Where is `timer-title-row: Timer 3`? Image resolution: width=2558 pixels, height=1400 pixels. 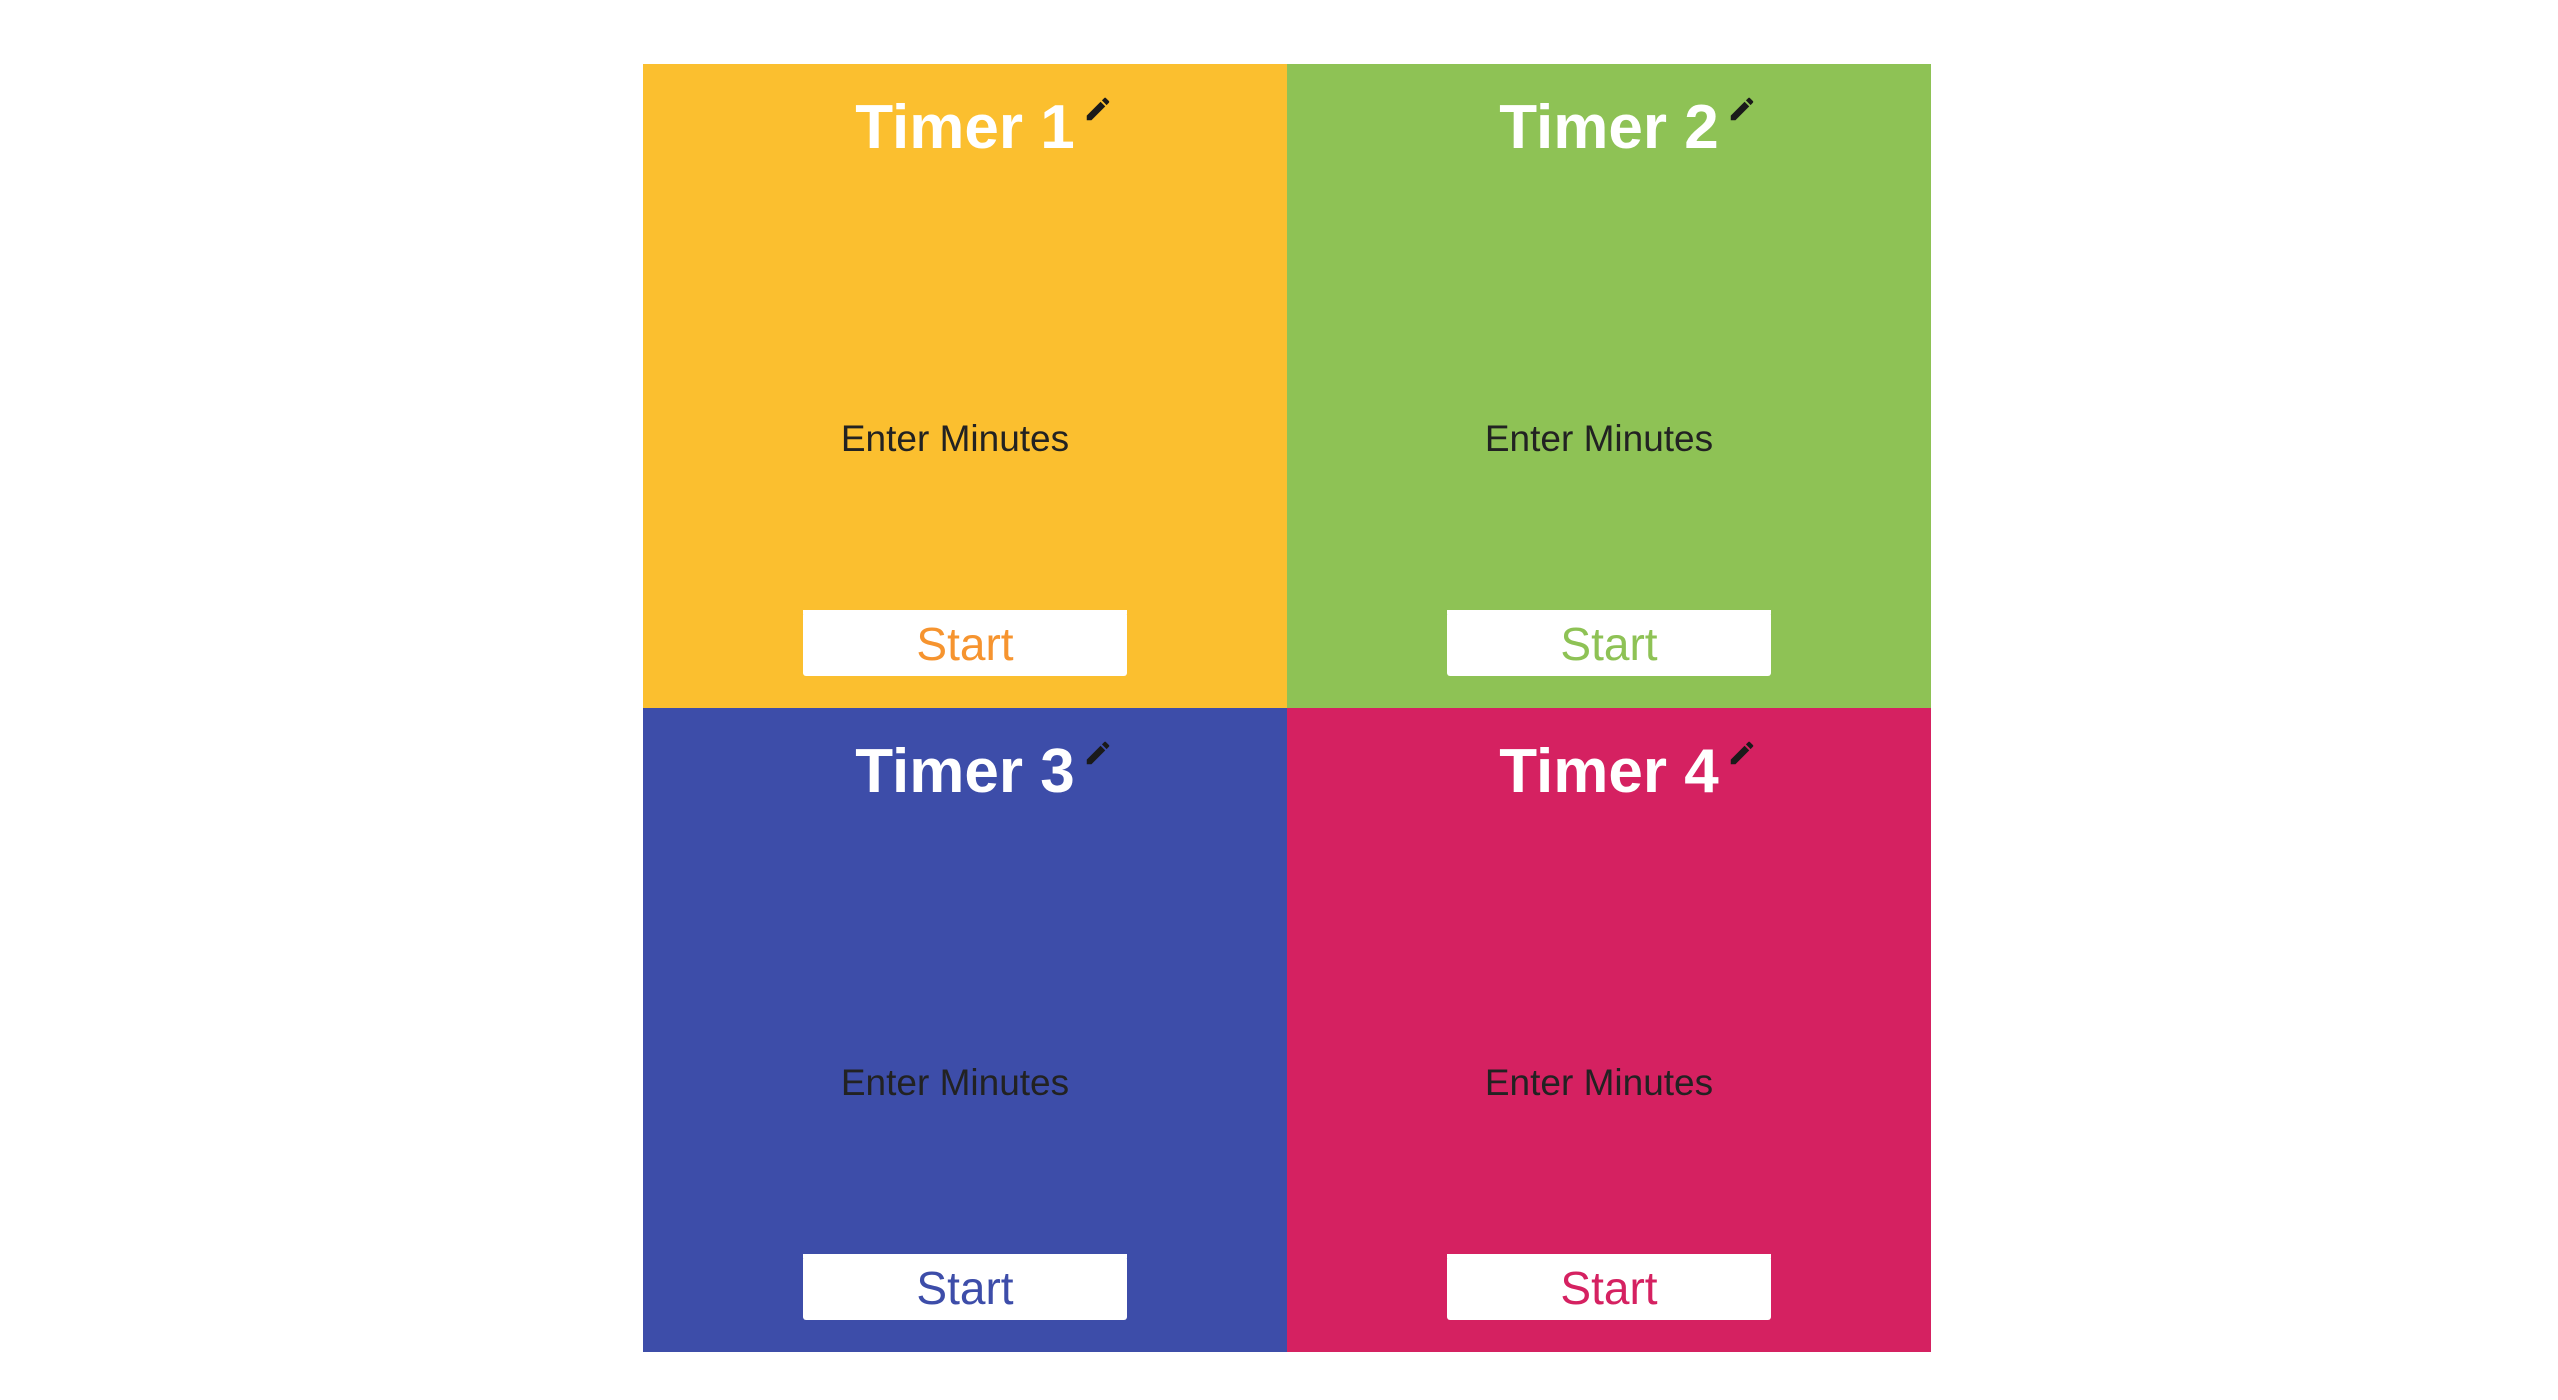
timer-title-row: Timer 3 is located at coordinates (965, 772).